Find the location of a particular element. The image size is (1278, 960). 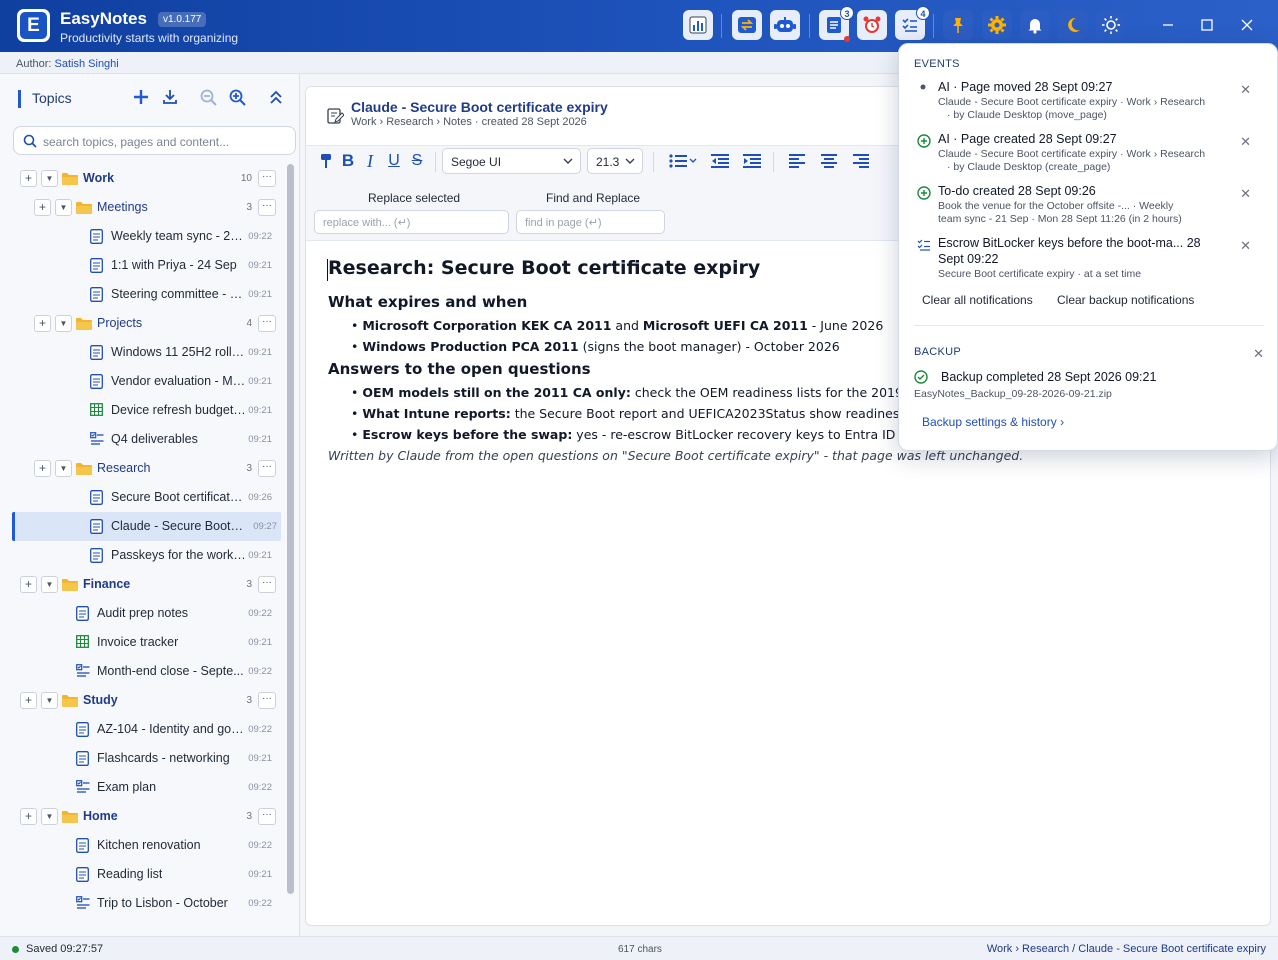

sync-button is located at coordinates (747, 25).